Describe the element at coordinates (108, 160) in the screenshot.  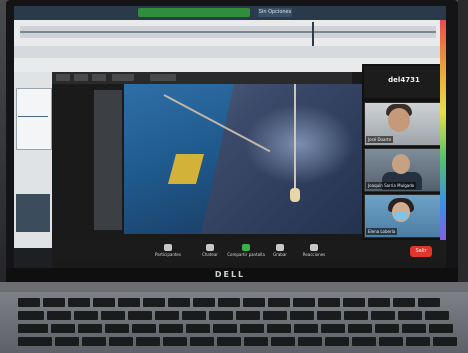
I see `shared-screen-side-strip` at that location.